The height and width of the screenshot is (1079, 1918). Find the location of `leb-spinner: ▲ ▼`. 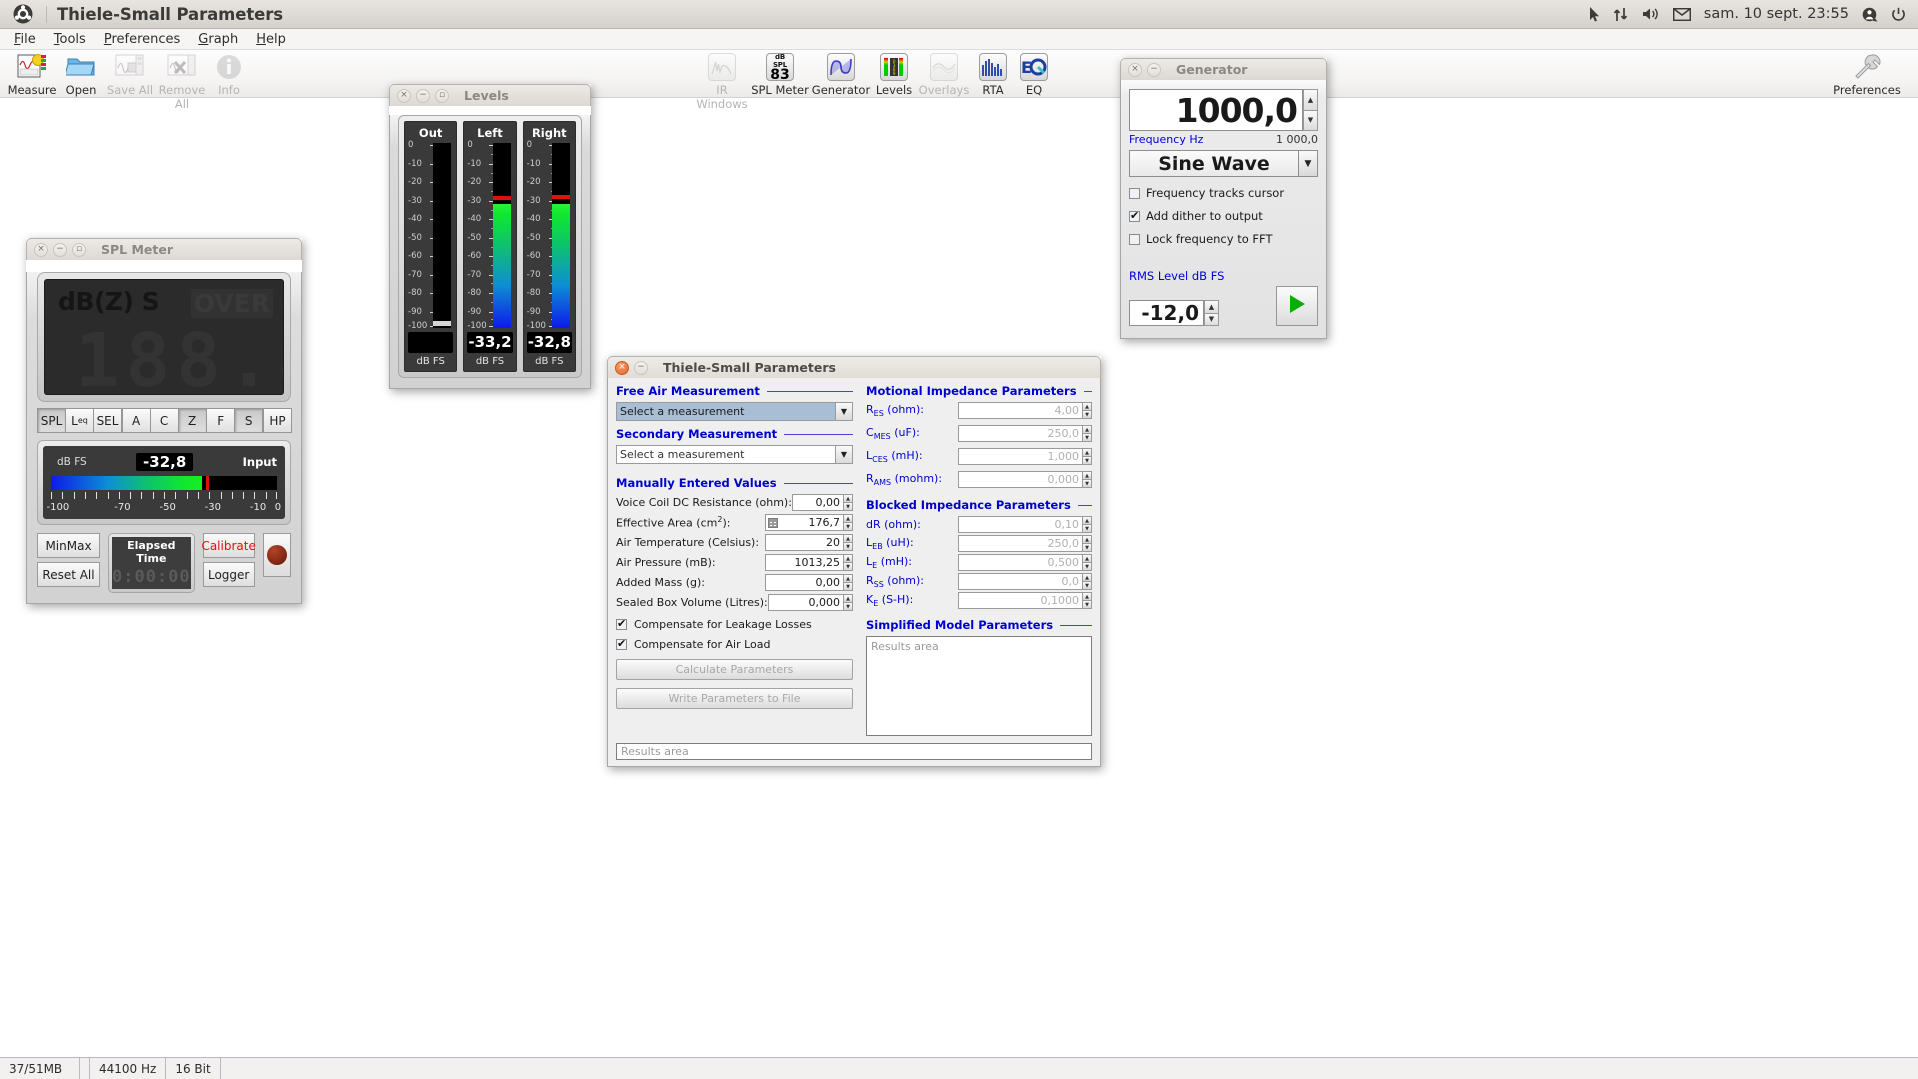

leb-spinner: ▲ ▼ is located at coordinates (1087, 543).